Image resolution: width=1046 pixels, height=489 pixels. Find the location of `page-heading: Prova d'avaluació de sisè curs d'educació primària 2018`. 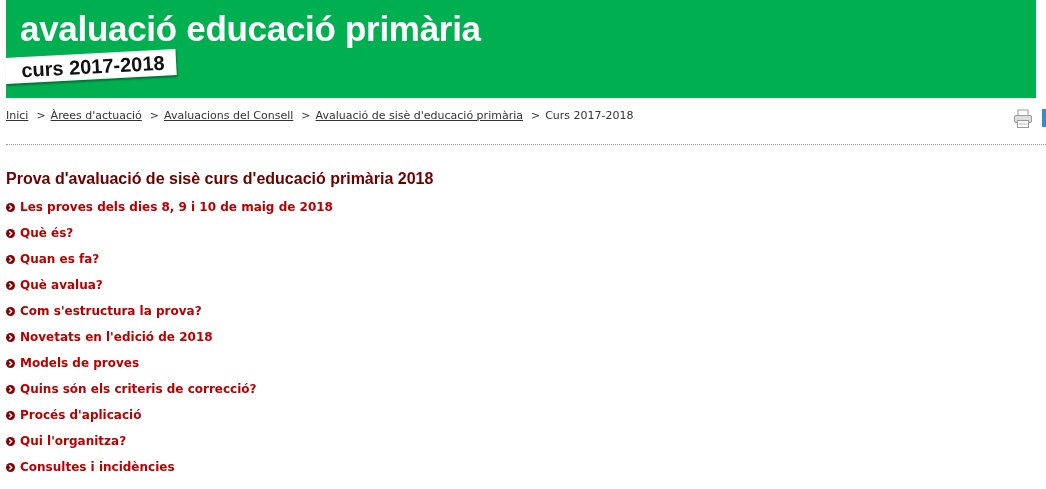

page-heading: Prova d'avaluació de sisè curs d'educació primària 2018 is located at coordinates (220, 179).